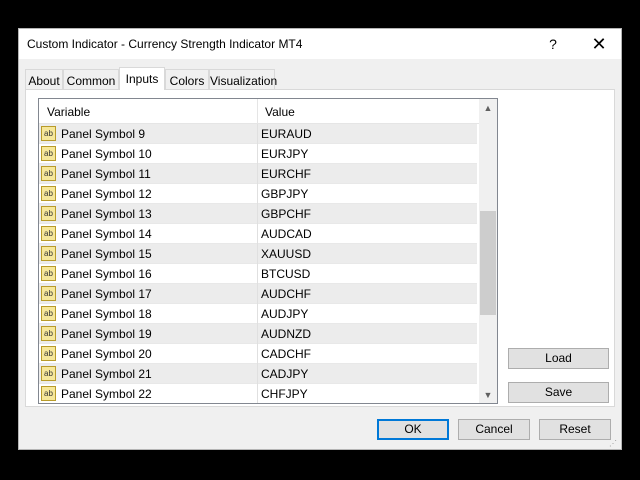  Describe the element at coordinates (106, 274) in the screenshot. I see `variable-name: Panel Symbol 16` at that location.